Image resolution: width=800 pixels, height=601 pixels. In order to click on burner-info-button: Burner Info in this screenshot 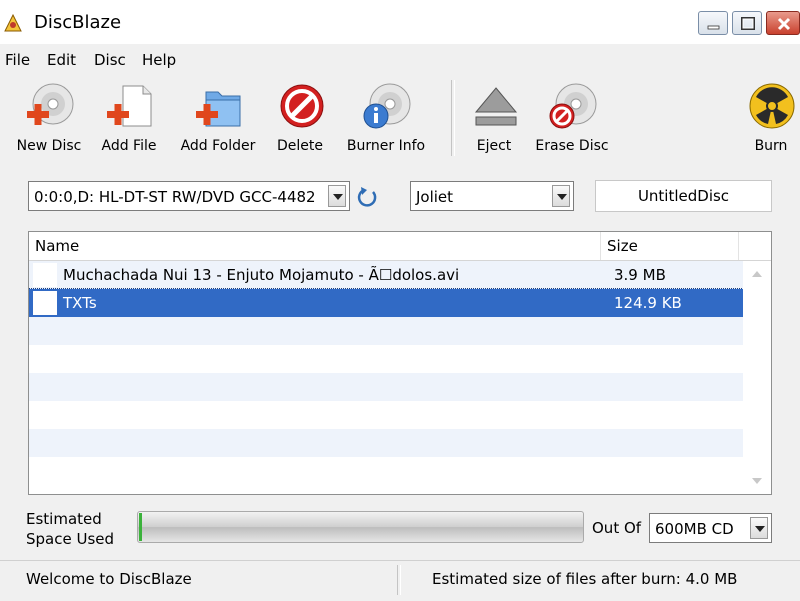, I will do `click(386, 118)`.